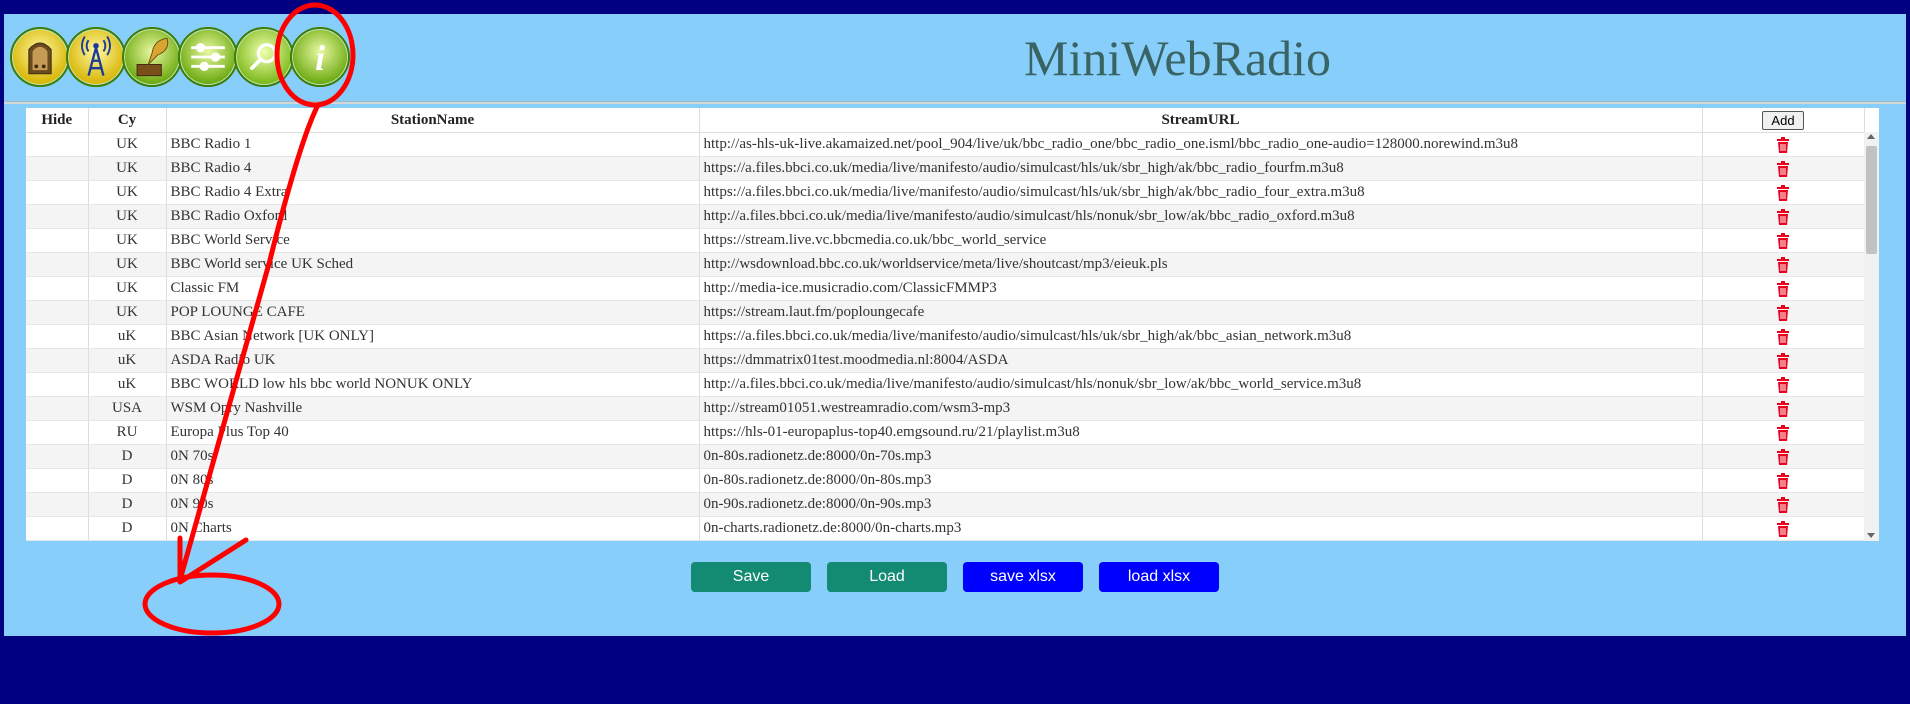  Describe the element at coordinates (433, 168) in the screenshot. I see `station-name-cell: BBC Radio 4` at that location.